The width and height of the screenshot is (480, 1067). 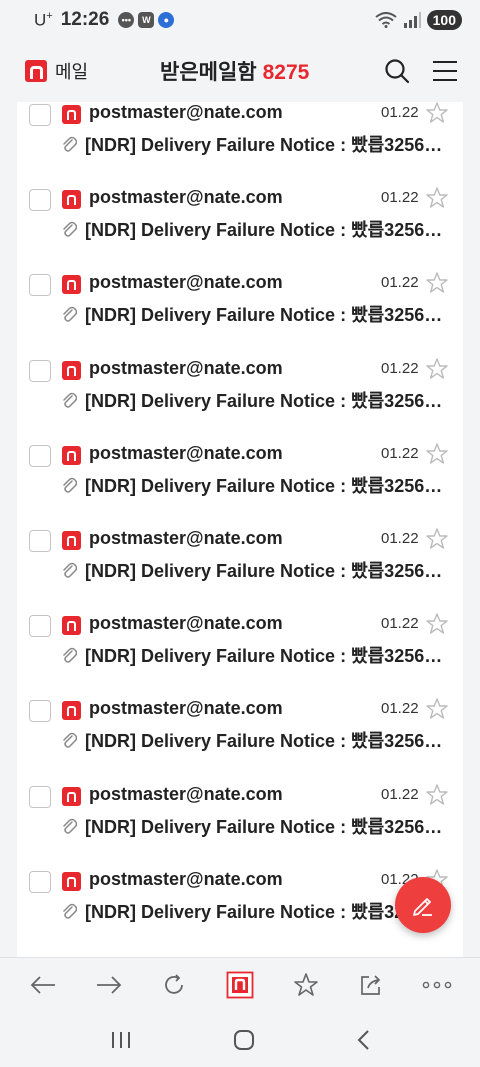 What do you see at coordinates (240, 20) in the screenshot?
I see `status-bar: U+ 12:26 ••• W ● 100` at bounding box center [240, 20].